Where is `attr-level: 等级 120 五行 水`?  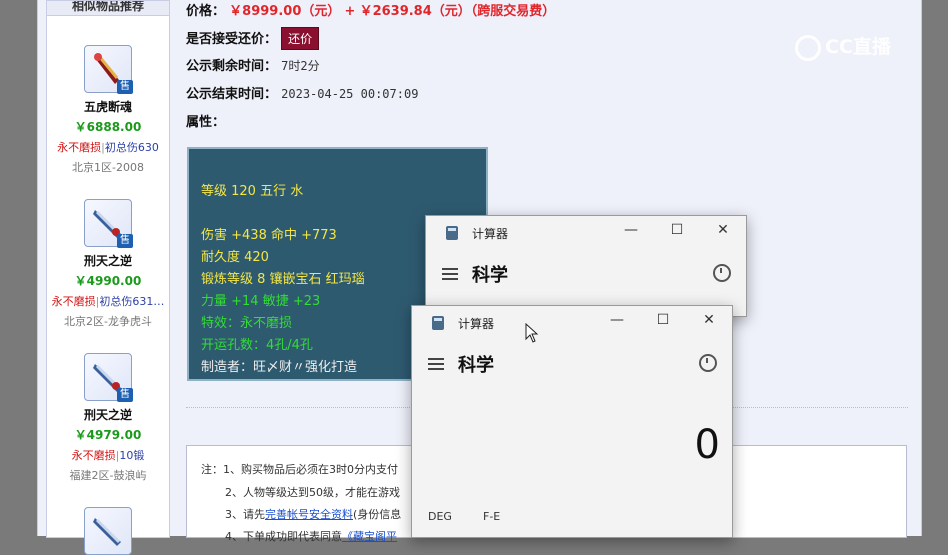
attr-level: 等级 120 五行 水 is located at coordinates (252, 191).